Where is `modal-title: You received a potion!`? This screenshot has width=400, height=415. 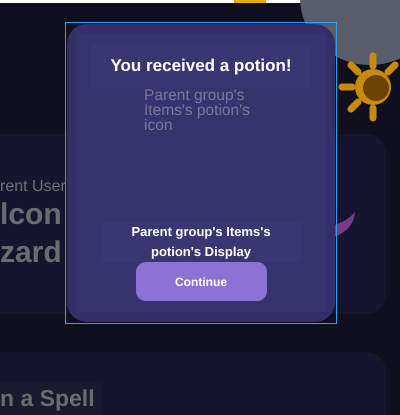
modal-title: You received a potion! is located at coordinates (201, 66).